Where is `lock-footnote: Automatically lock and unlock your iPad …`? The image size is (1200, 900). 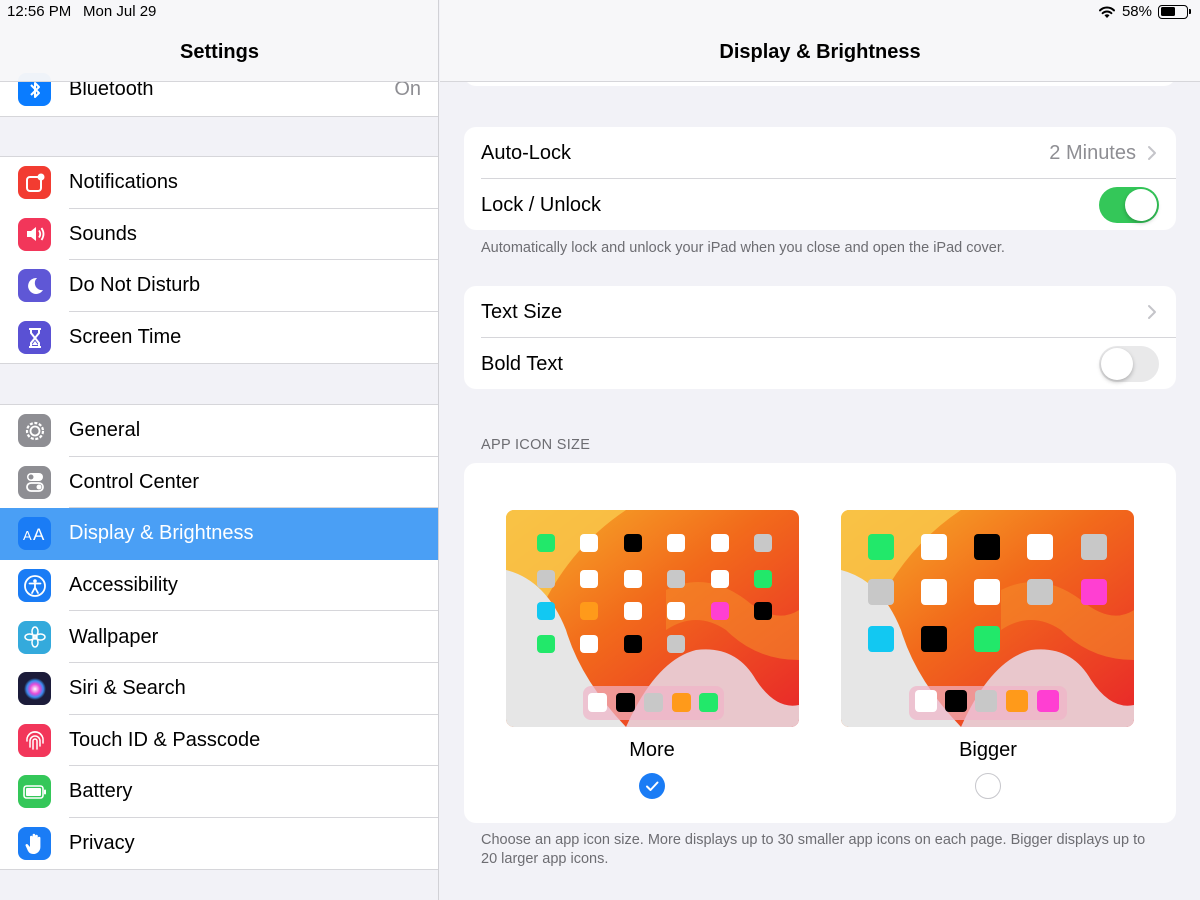 lock-footnote: Automatically lock and unlock your iPad … is located at coordinates (743, 248).